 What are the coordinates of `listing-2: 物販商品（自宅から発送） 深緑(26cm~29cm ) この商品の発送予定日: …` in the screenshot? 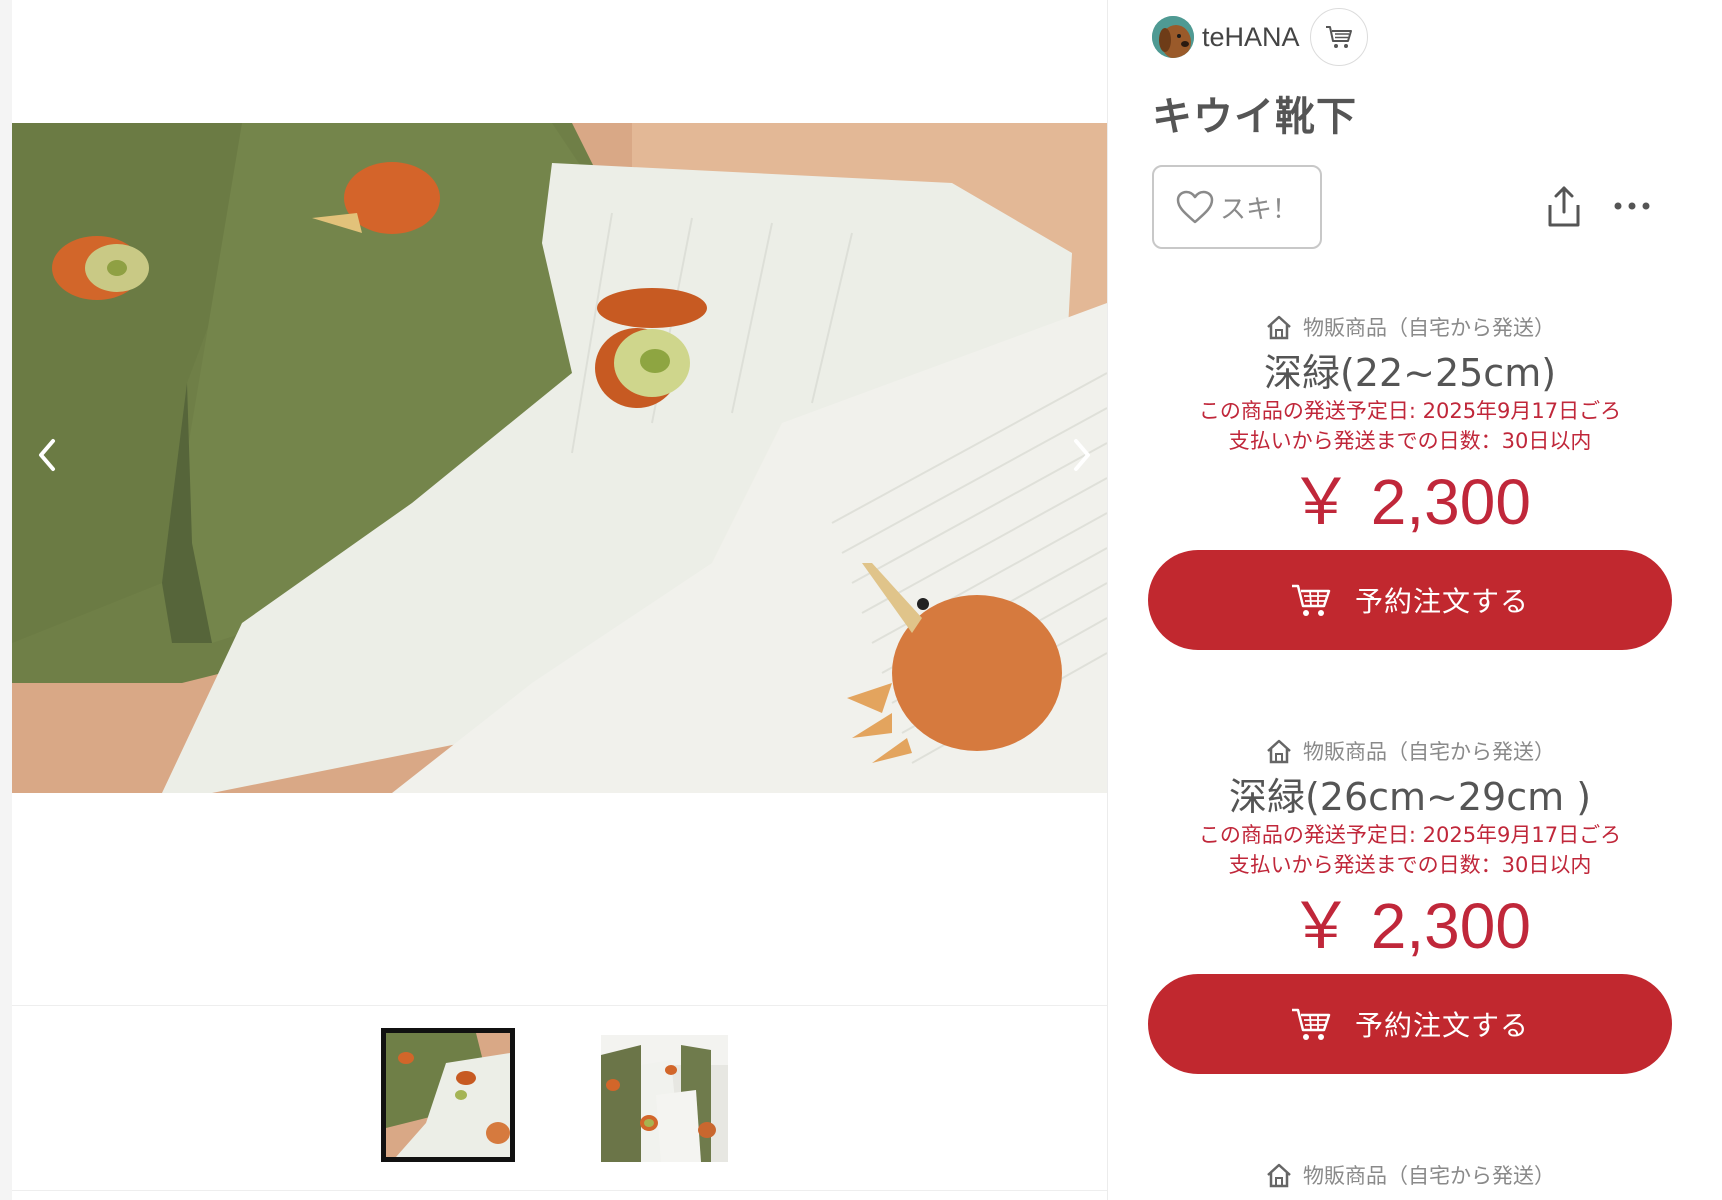 It's located at (1410, 905).